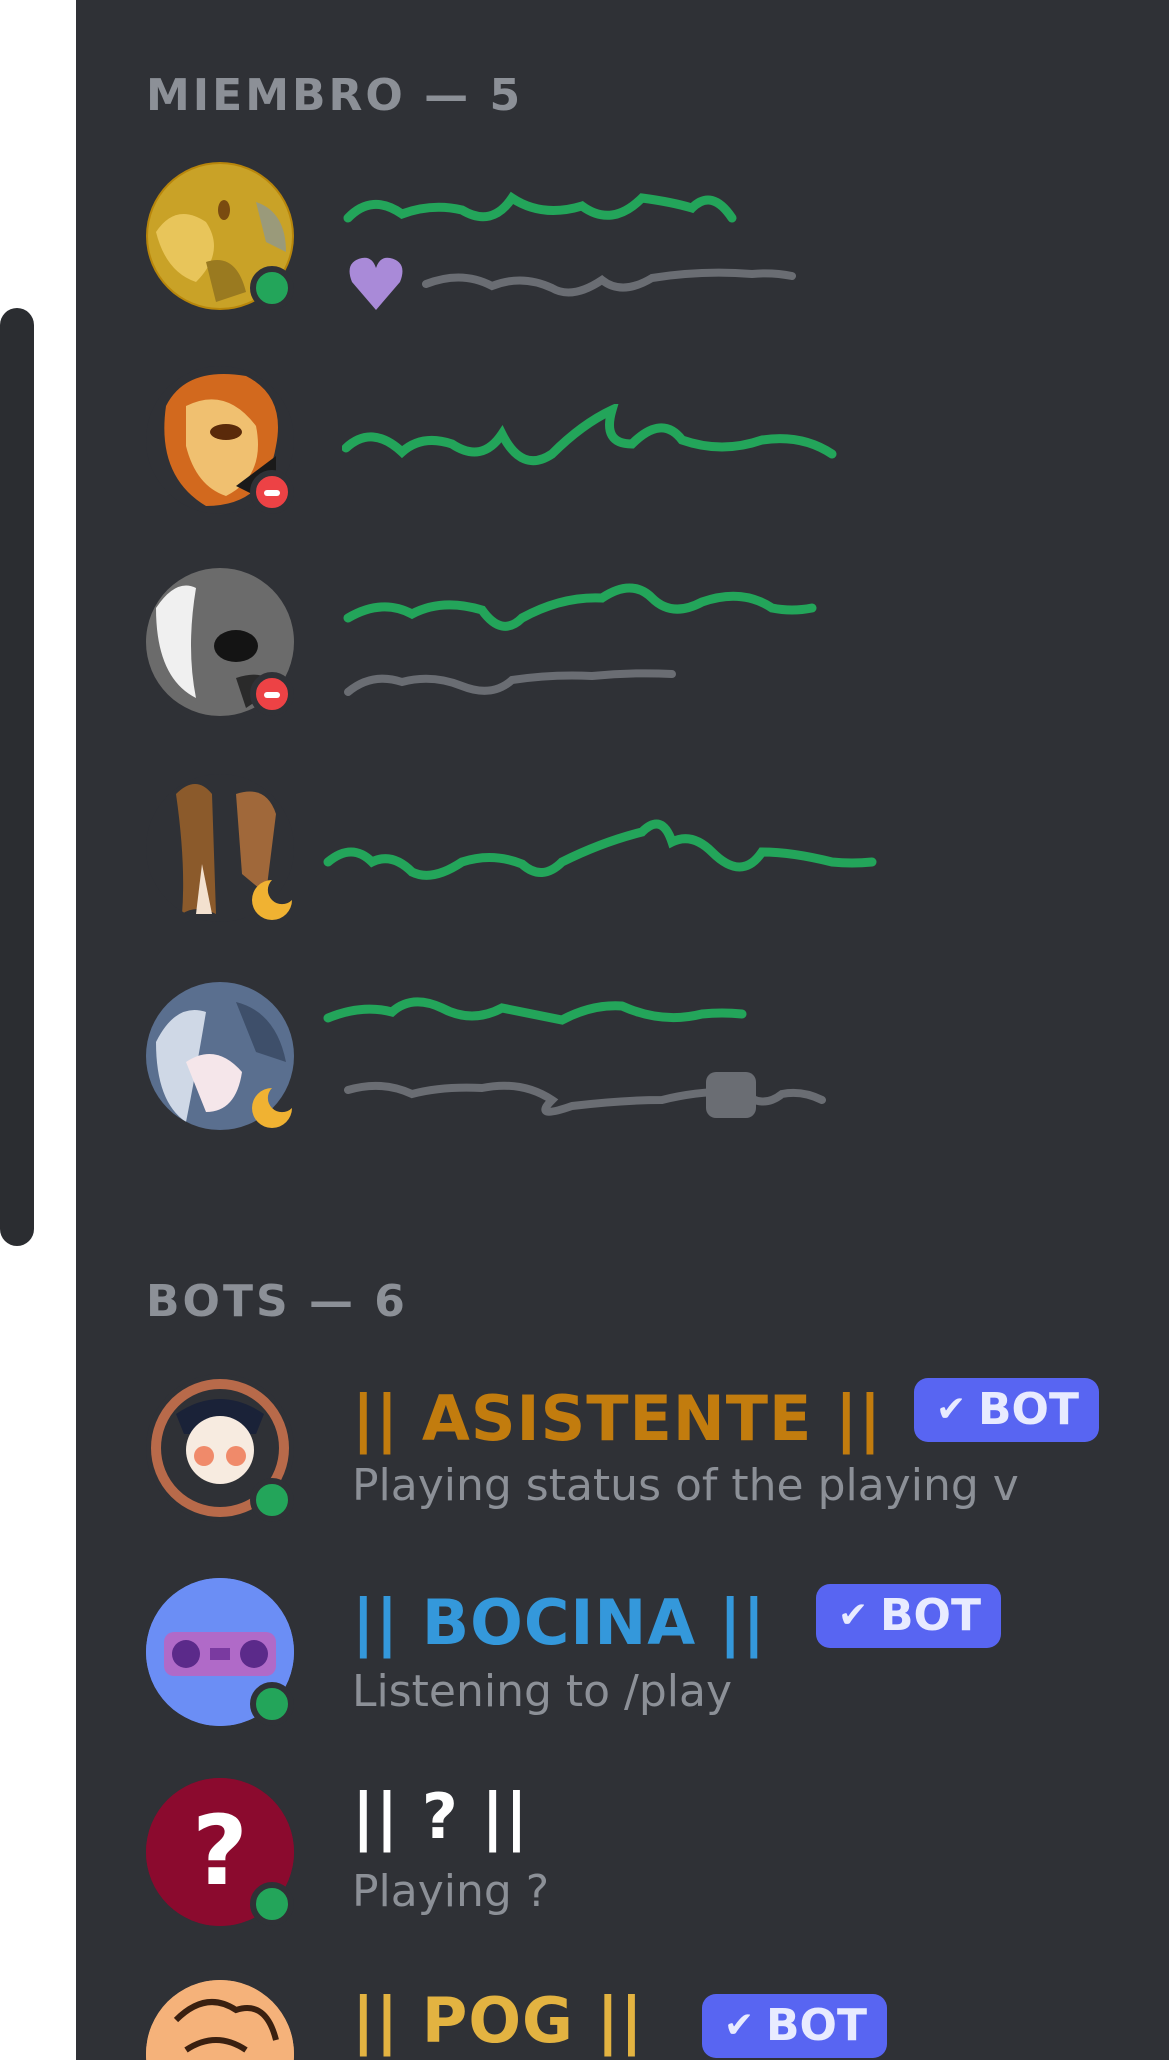 This screenshot has height=2060, width=1169. What do you see at coordinates (440, 1816) in the screenshot?
I see `bot-name: || ? ||` at bounding box center [440, 1816].